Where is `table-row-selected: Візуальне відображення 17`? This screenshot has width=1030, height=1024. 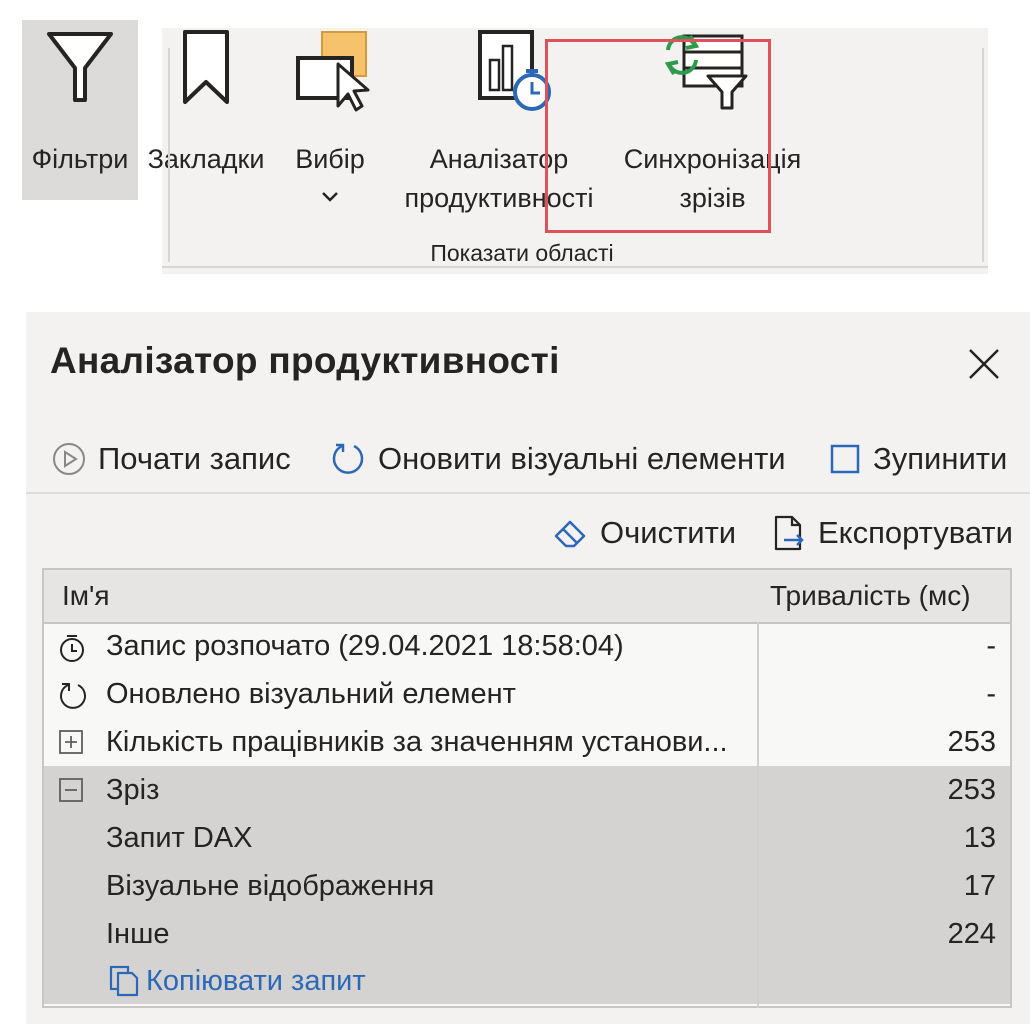 table-row-selected: Візуальне відображення 17 is located at coordinates (527, 886).